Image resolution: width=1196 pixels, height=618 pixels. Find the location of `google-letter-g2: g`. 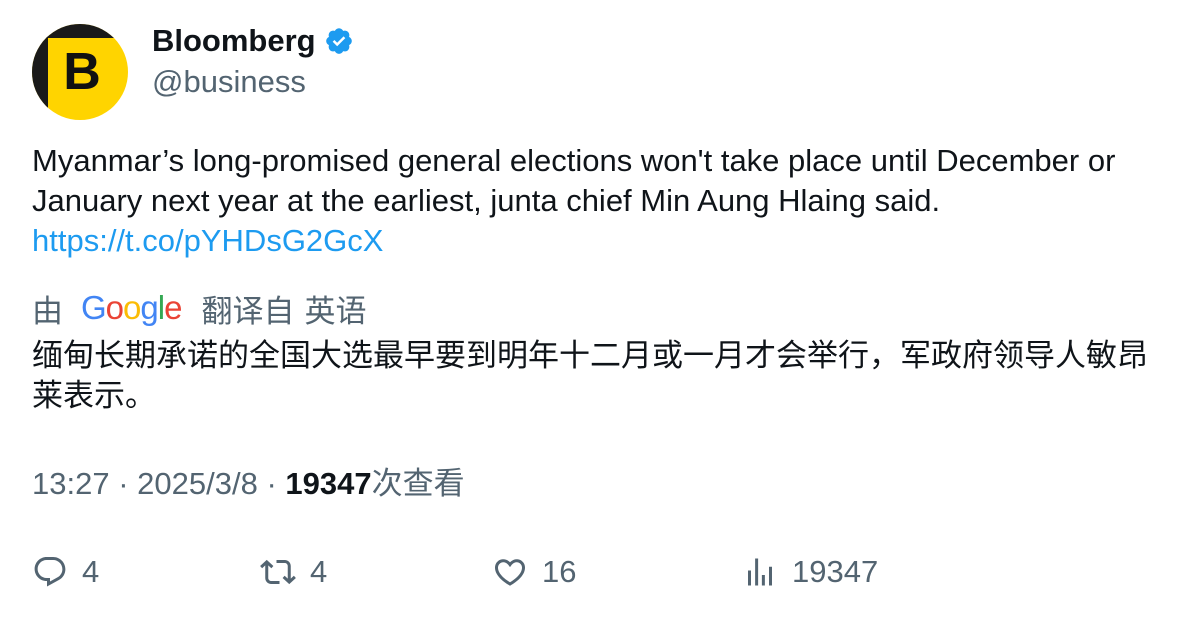

google-letter-g2: g is located at coordinates (149, 307).